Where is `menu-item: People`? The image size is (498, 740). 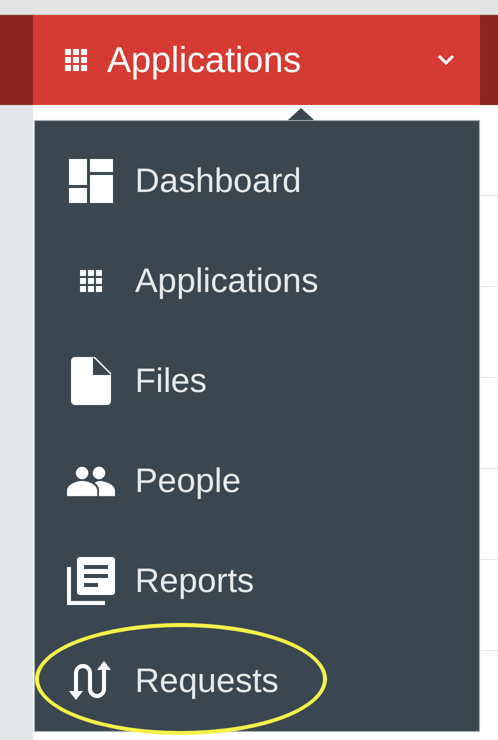
menu-item: People is located at coordinates (154, 481).